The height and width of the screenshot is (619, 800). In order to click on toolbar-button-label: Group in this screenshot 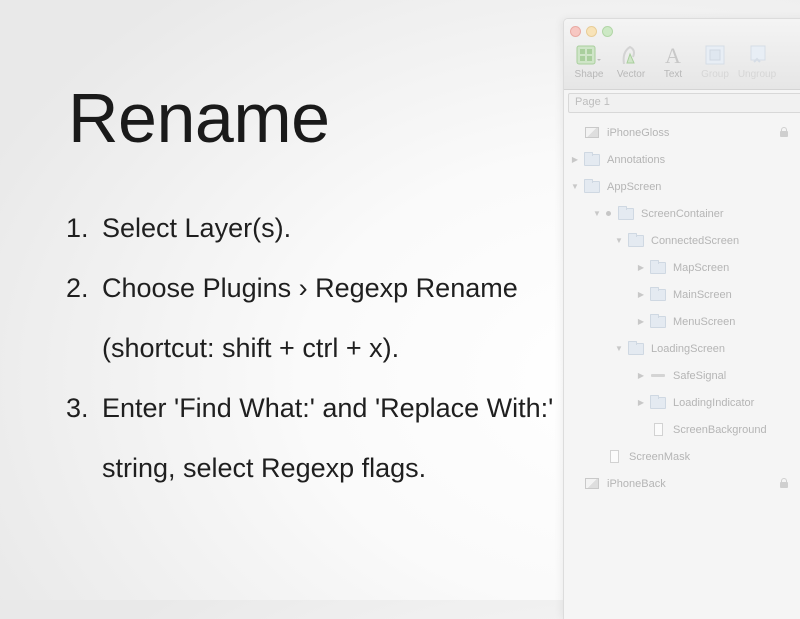, I will do `click(715, 74)`.